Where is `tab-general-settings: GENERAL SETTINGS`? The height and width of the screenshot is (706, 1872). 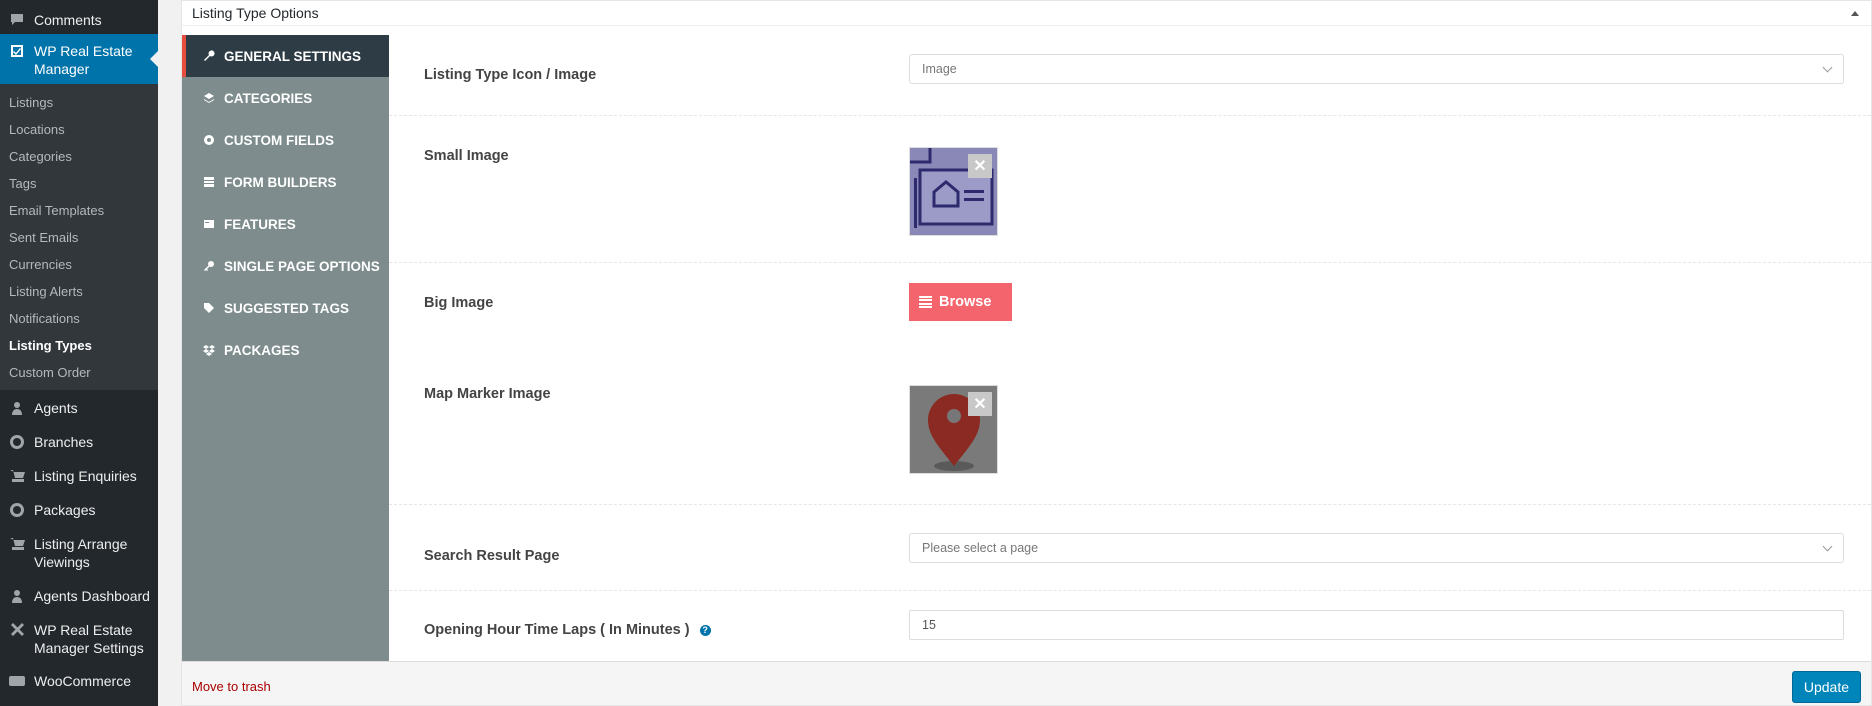 tab-general-settings: GENERAL SETTINGS is located at coordinates (285, 56).